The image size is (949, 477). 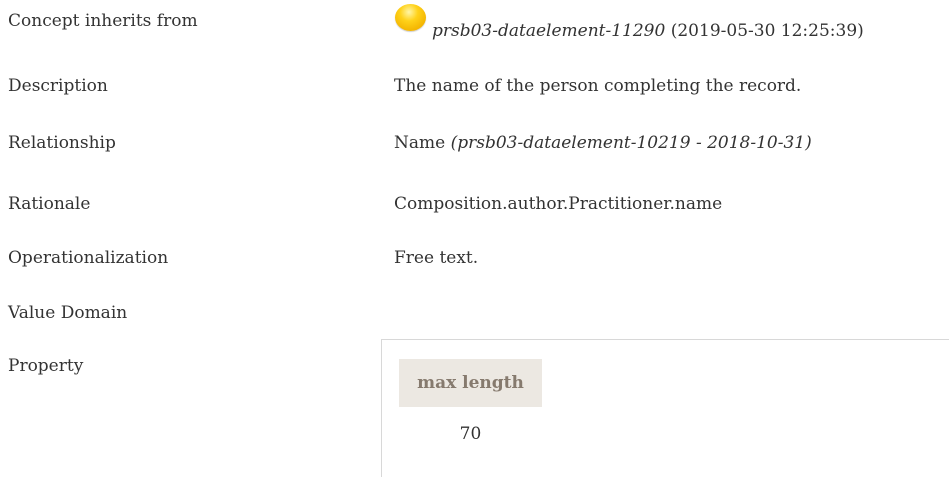 What do you see at coordinates (103, 21) in the screenshot?
I see `inherits-label: Concept inherits from` at bounding box center [103, 21].